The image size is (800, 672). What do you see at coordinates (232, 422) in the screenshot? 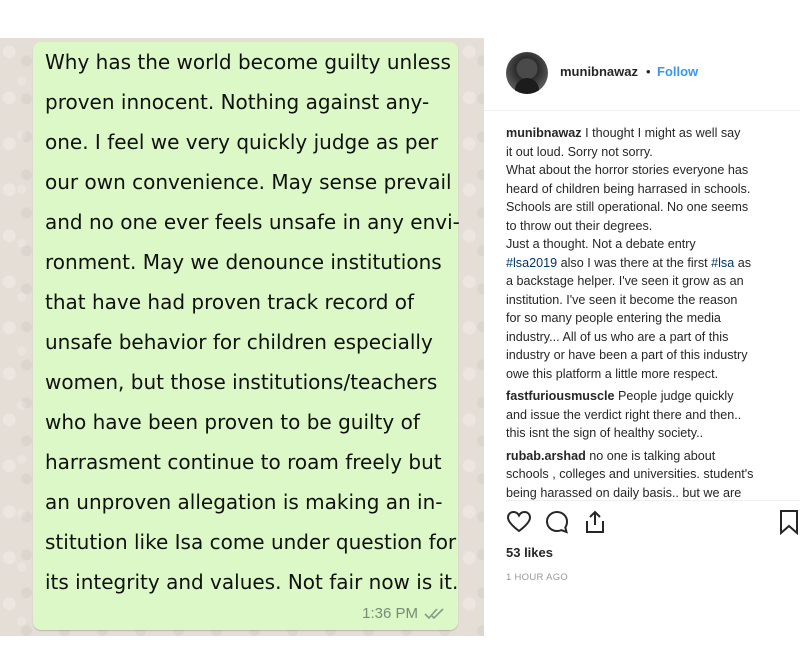
I see `message-line: who have been proven to be guilty of` at bounding box center [232, 422].